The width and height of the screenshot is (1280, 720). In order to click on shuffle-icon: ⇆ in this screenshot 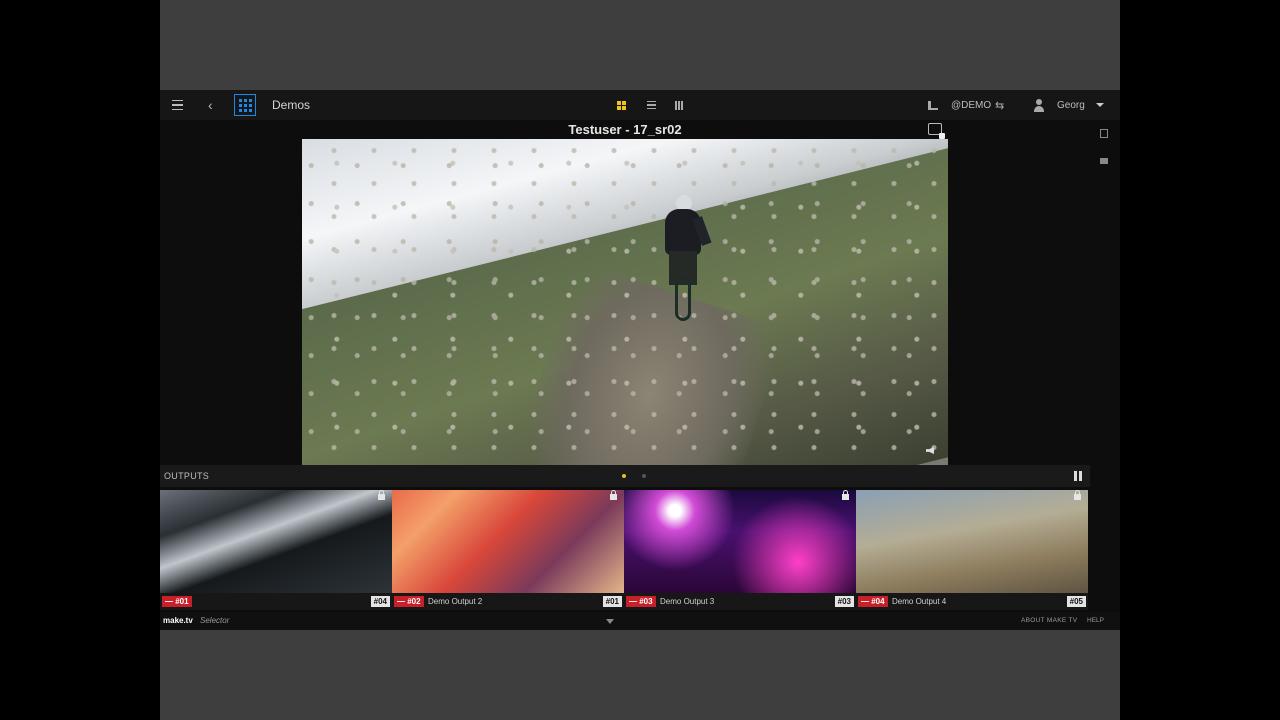, I will do `click(999, 105)`.